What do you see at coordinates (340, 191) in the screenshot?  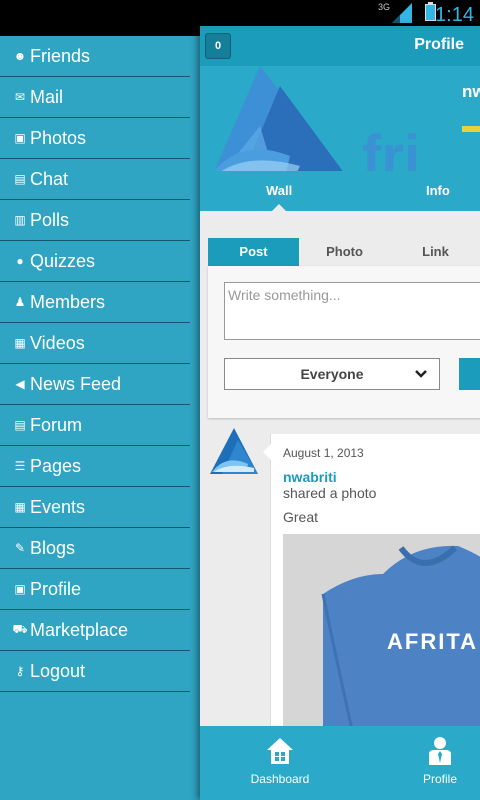 I see `profile-tab-bar: Wall Info` at bounding box center [340, 191].